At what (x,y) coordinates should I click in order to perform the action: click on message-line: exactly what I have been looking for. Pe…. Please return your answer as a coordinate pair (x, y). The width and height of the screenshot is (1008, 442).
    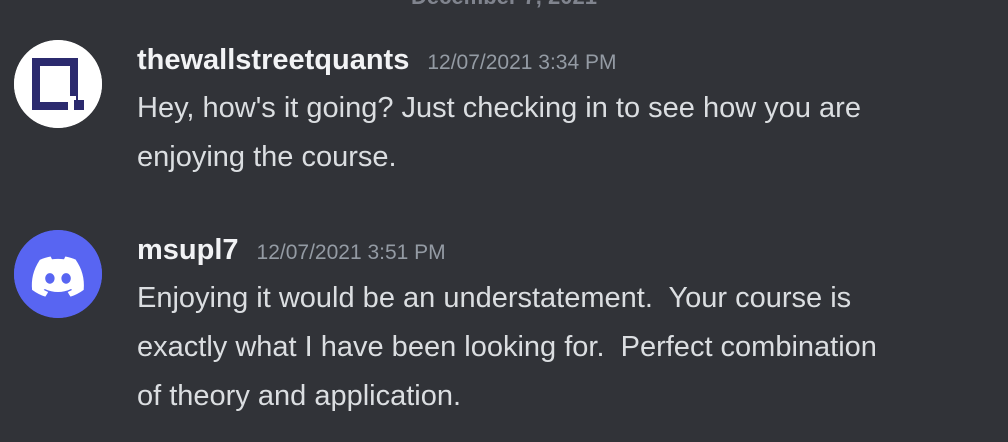
    Looking at the image, I should click on (507, 347).